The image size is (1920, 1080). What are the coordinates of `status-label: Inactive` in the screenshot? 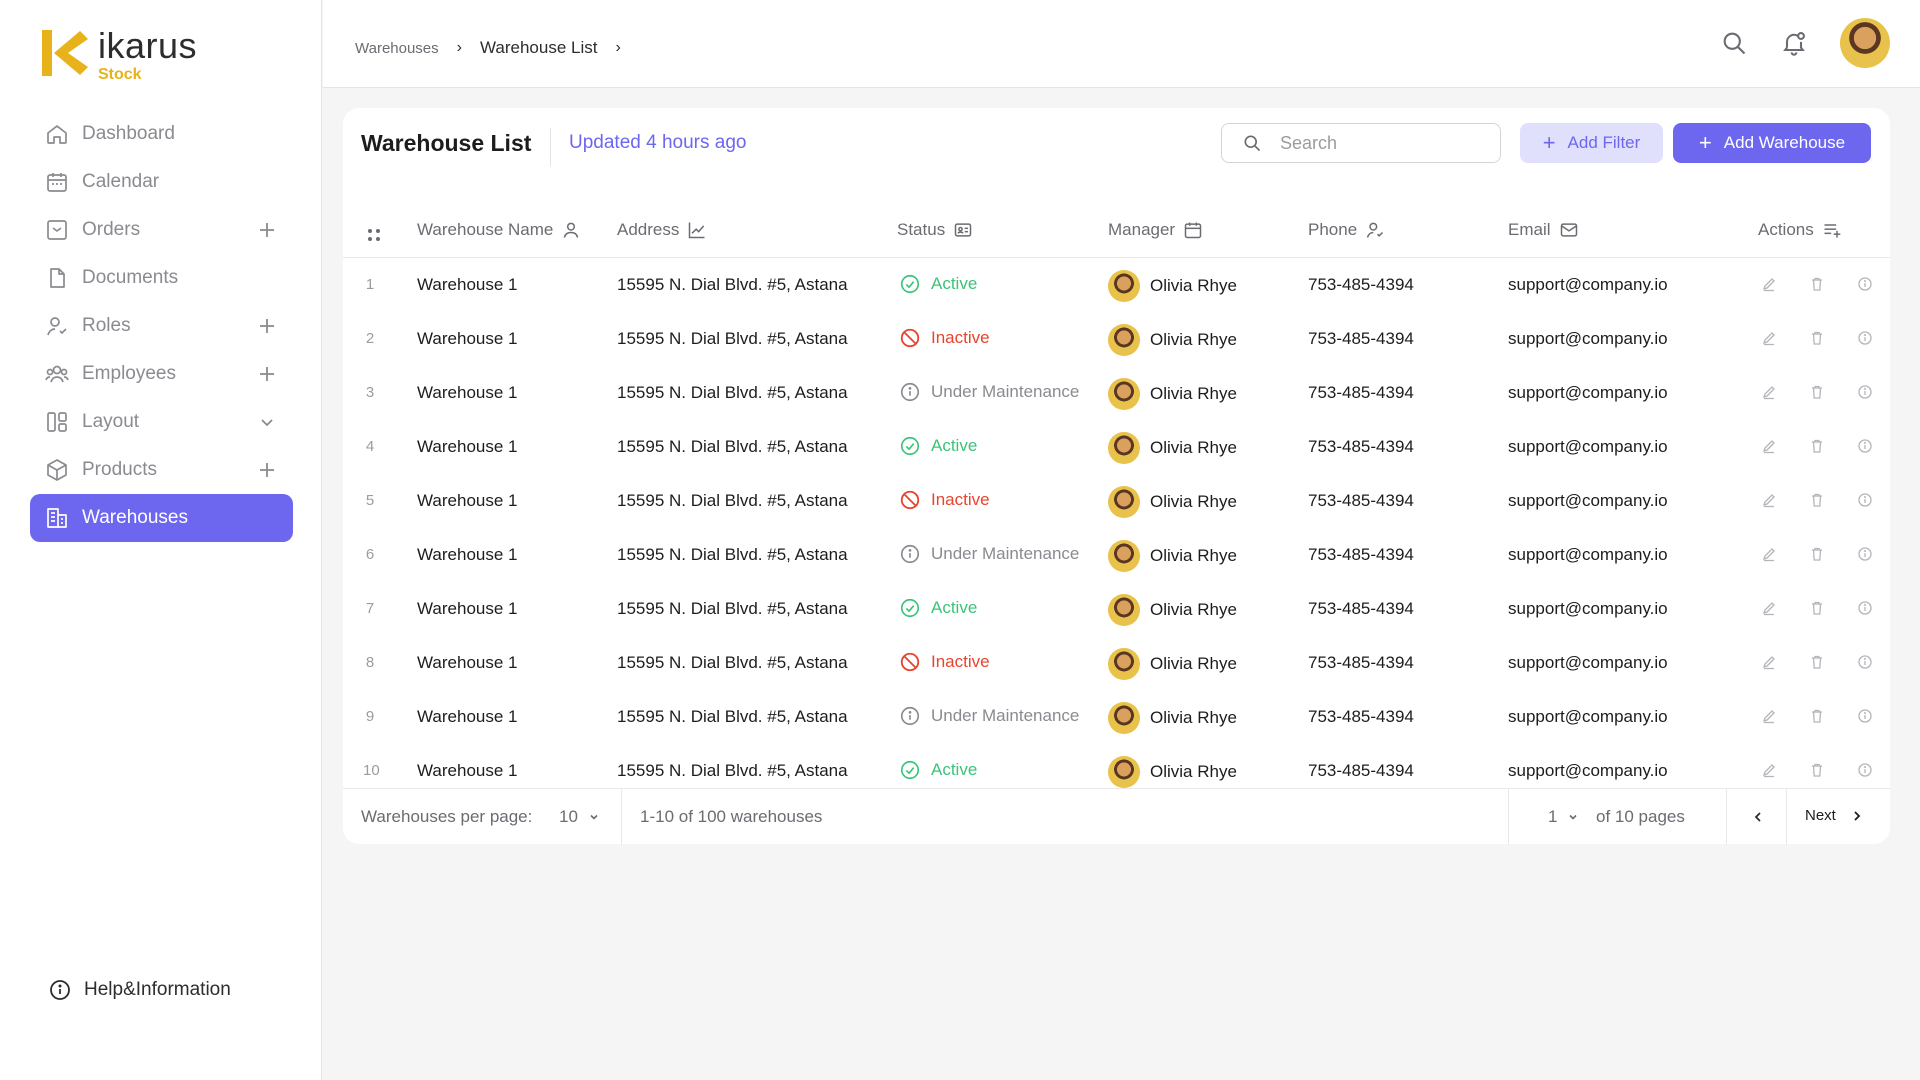 It's located at (960, 499).